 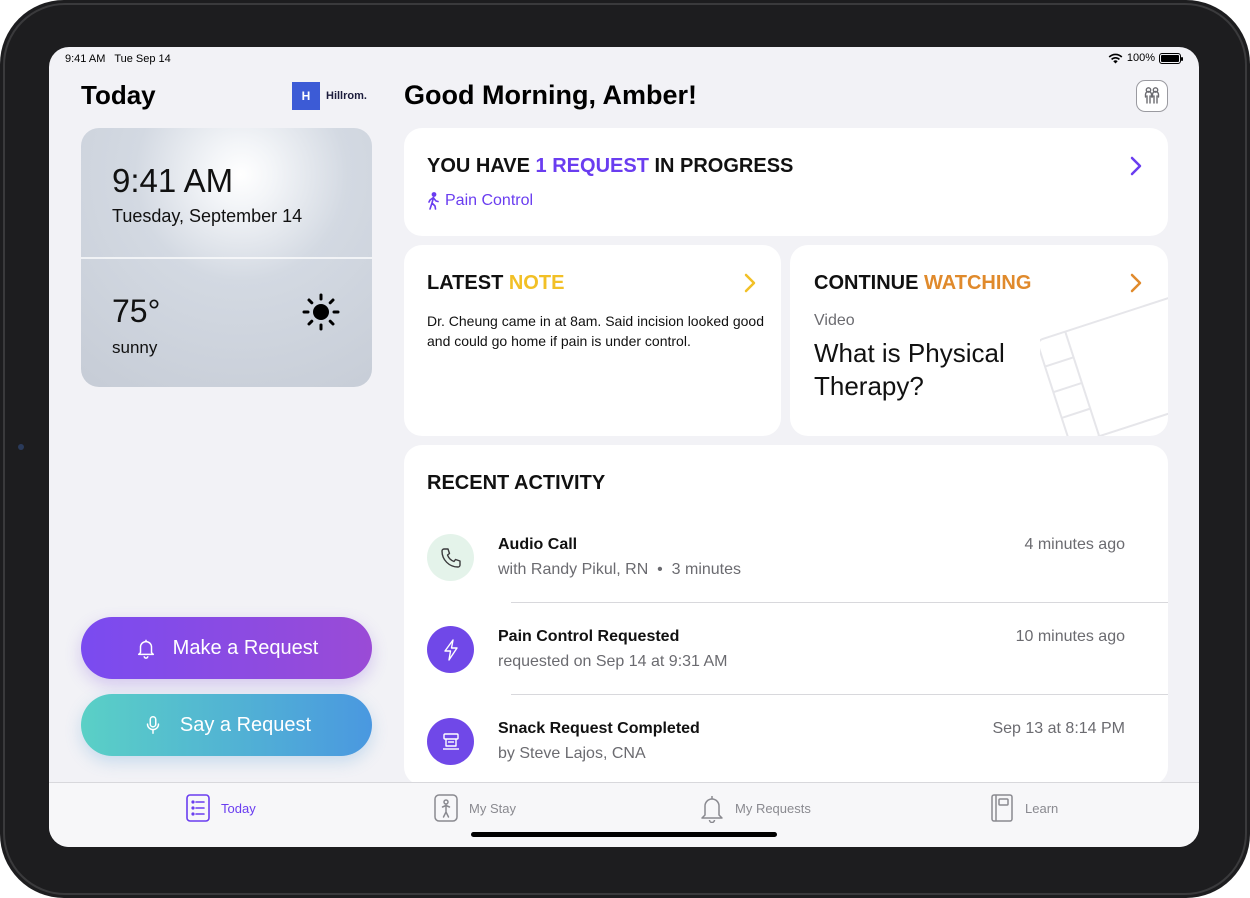 I want to click on front-camera, so click(x=21, y=447).